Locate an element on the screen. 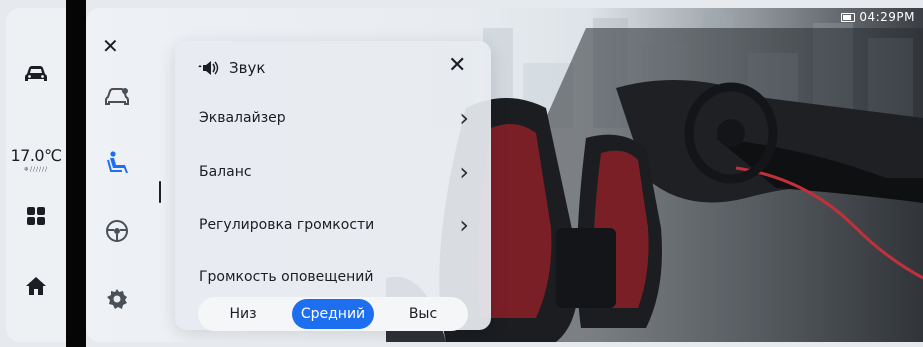 The height and width of the screenshot is (347, 923). option-medium: Средний is located at coordinates (333, 314).